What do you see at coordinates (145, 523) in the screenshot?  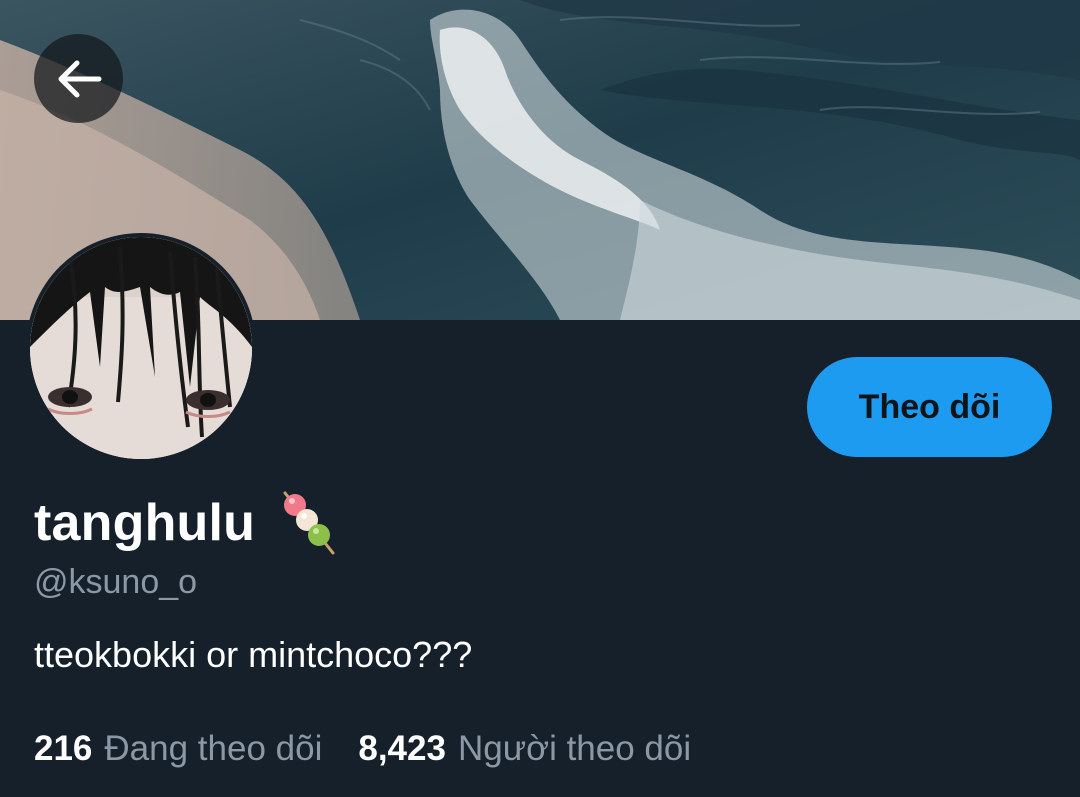 I see `display-name: tanghulu` at bounding box center [145, 523].